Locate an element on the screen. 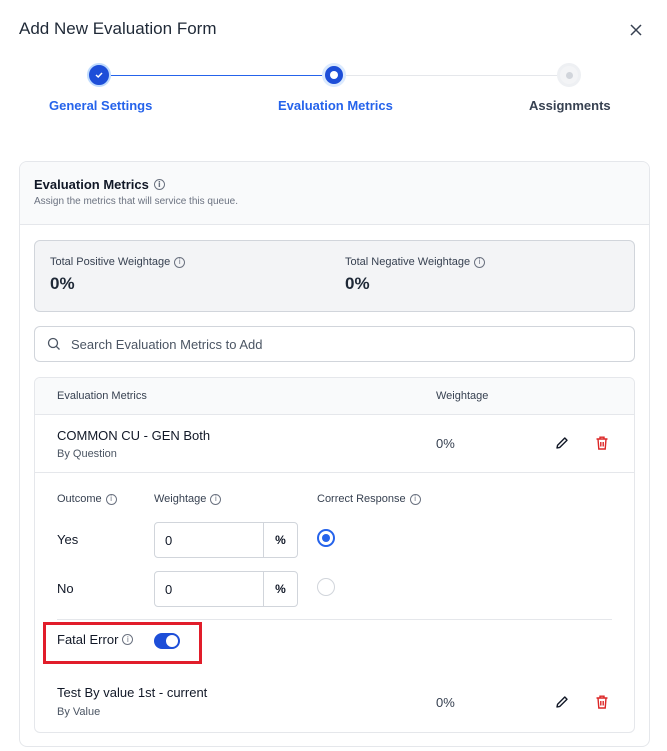  step-connector-pending is located at coordinates (453, 75).